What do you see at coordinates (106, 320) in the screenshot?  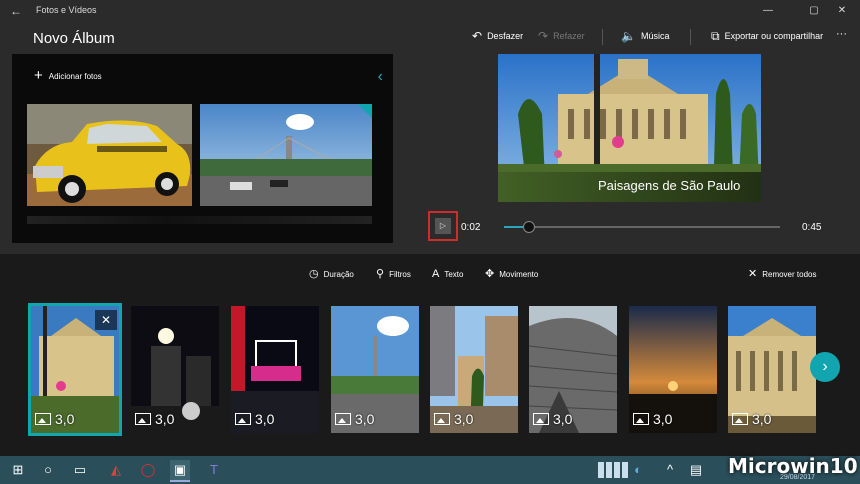 I see `remove-card-button: ✕` at bounding box center [106, 320].